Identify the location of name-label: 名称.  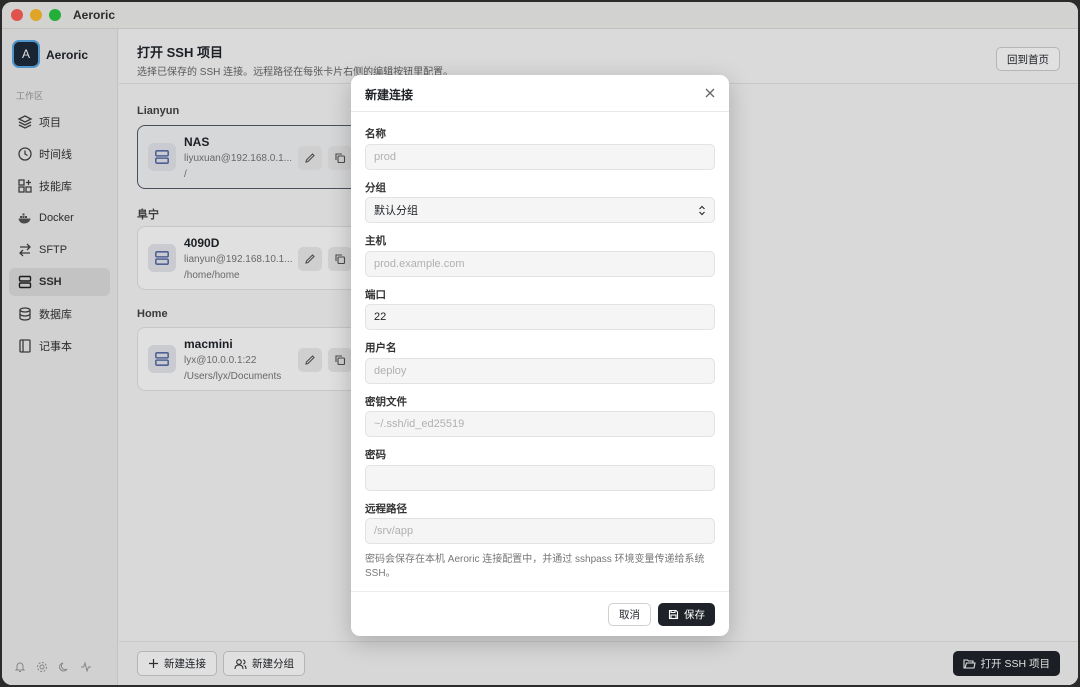
(375, 134).